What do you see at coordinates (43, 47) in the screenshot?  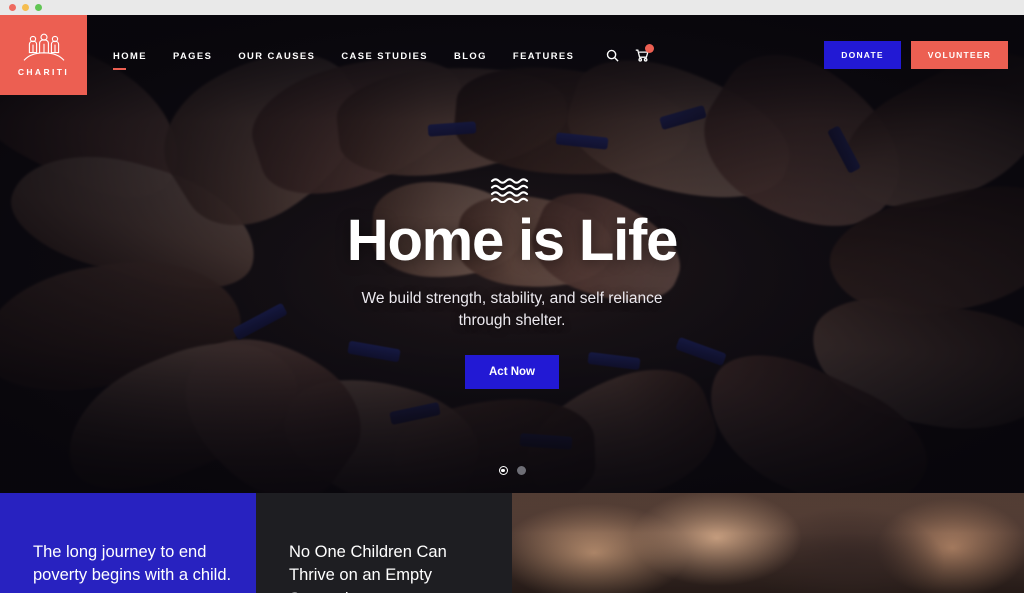 I see `three-people-icon` at bounding box center [43, 47].